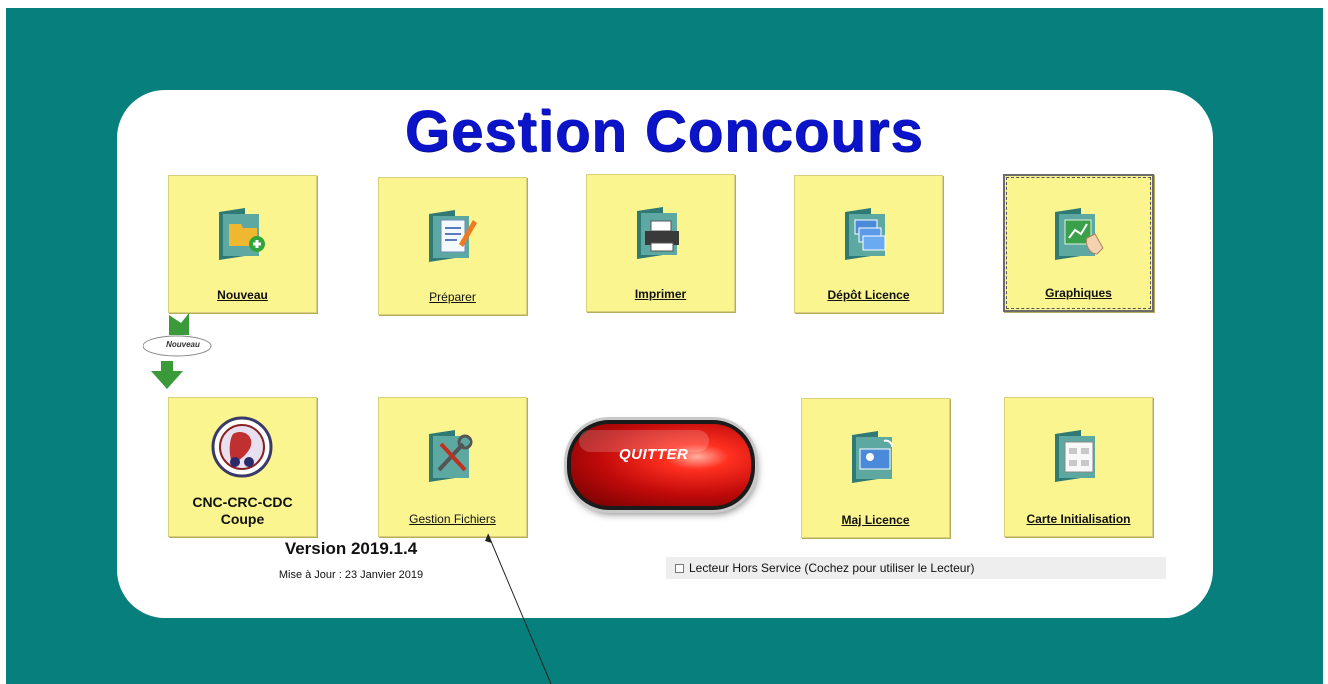 This screenshot has height=684, width=1328. What do you see at coordinates (865, 234) in the screenshot?
I see `license-cards-icon` at bounding box center [865, 234].